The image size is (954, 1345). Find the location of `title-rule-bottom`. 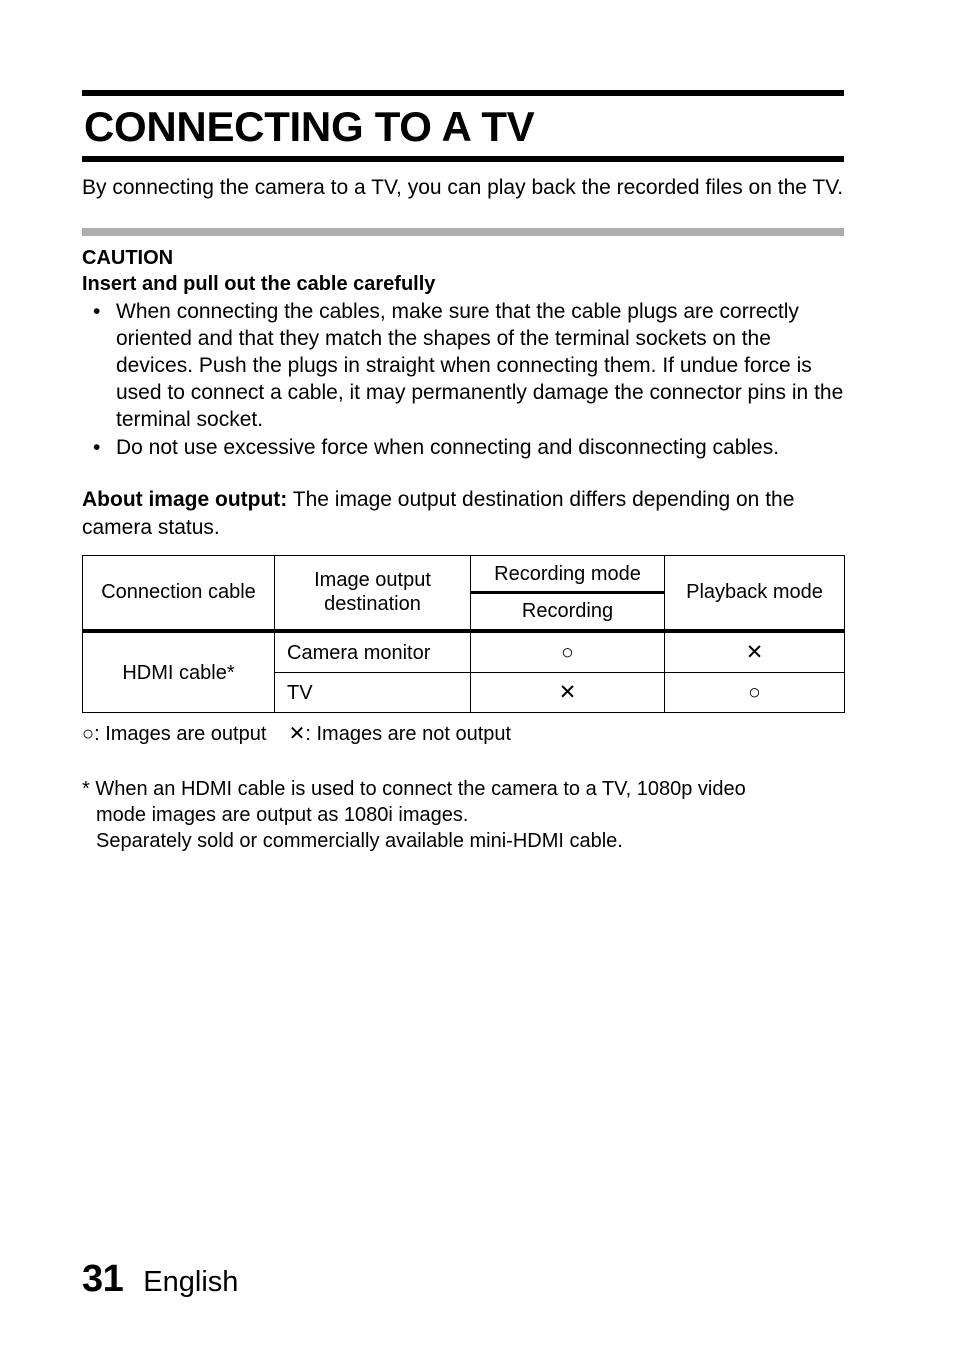

title-rule-bottom is located at coordinates (463, 159).